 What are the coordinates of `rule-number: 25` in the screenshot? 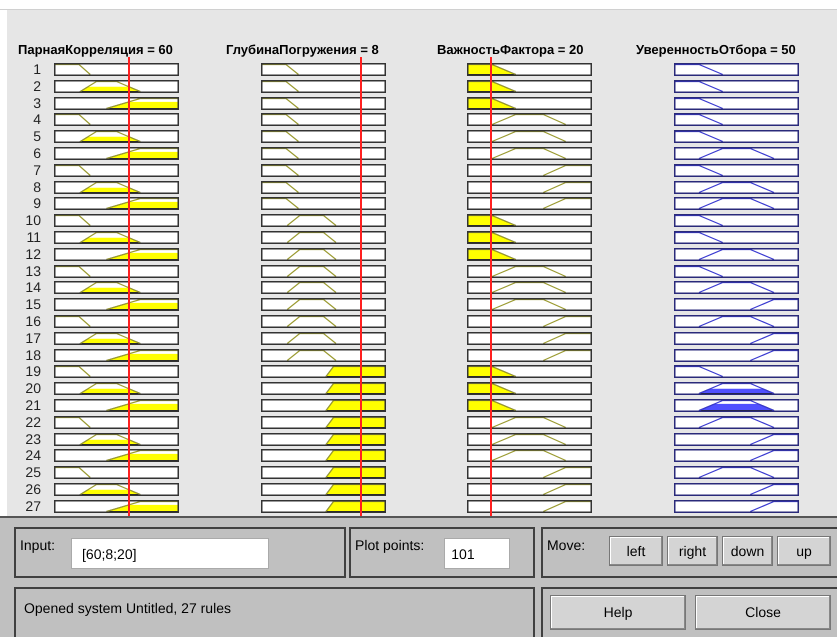 It's located at (33, 473).